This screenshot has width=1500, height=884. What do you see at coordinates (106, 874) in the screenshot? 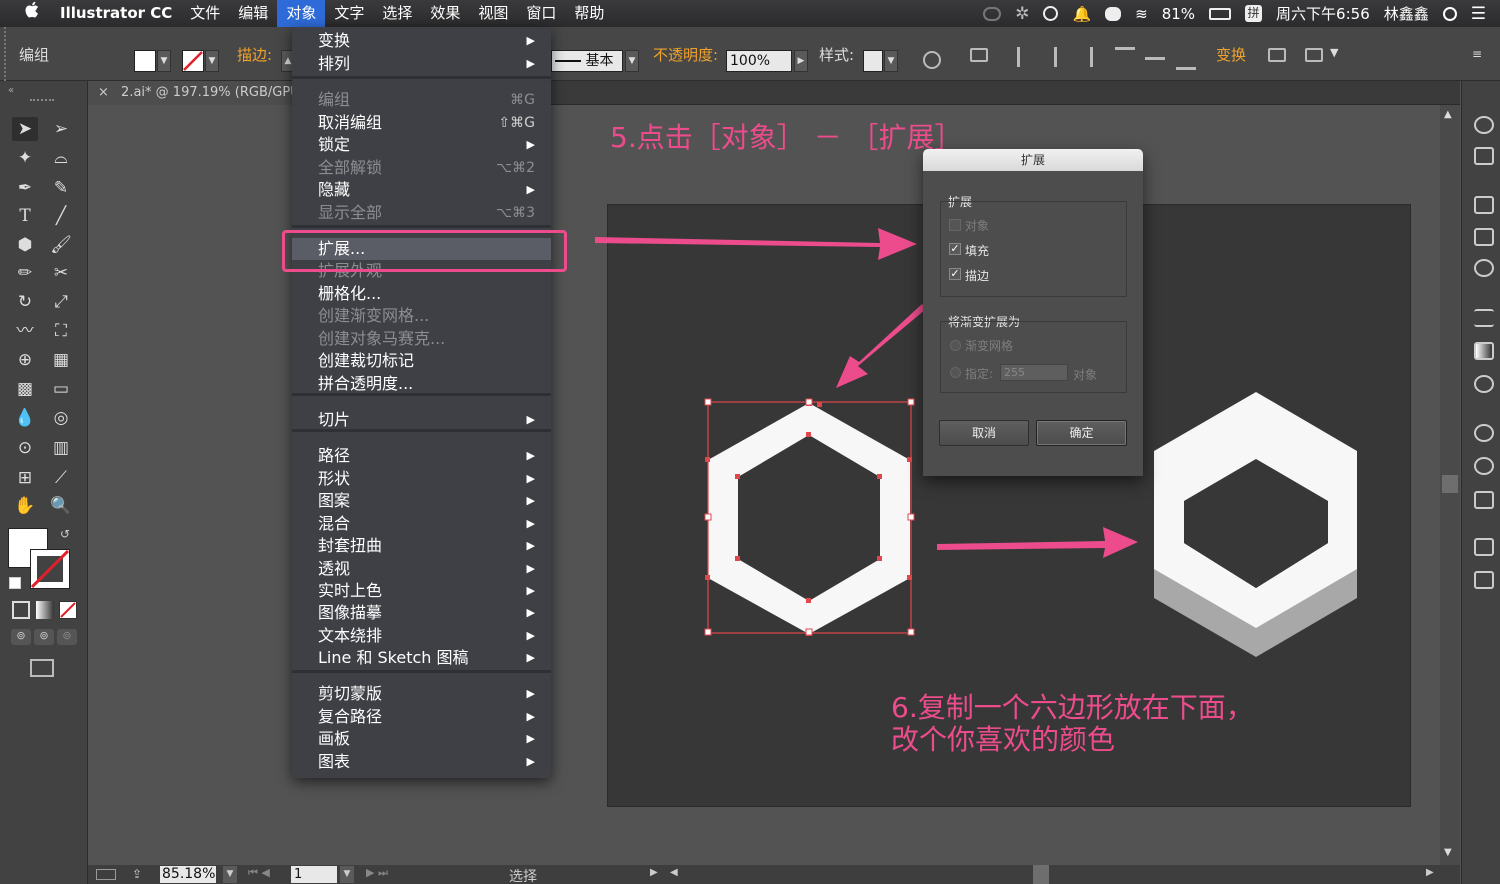
I see `gpu-preview-icon` at bounding box center [106, 874].